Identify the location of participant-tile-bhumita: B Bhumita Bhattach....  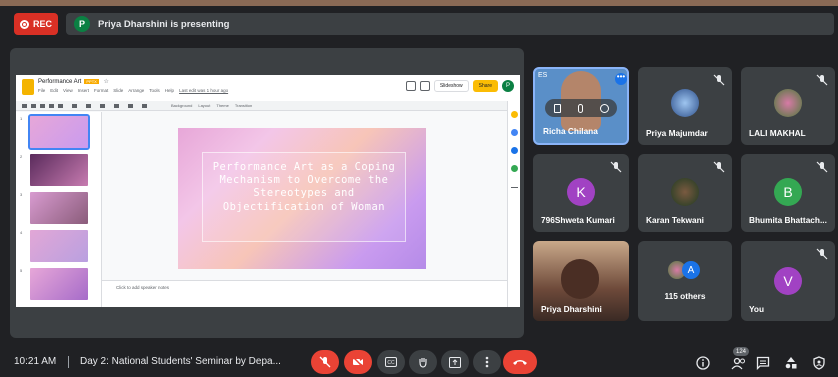
(788, 193).